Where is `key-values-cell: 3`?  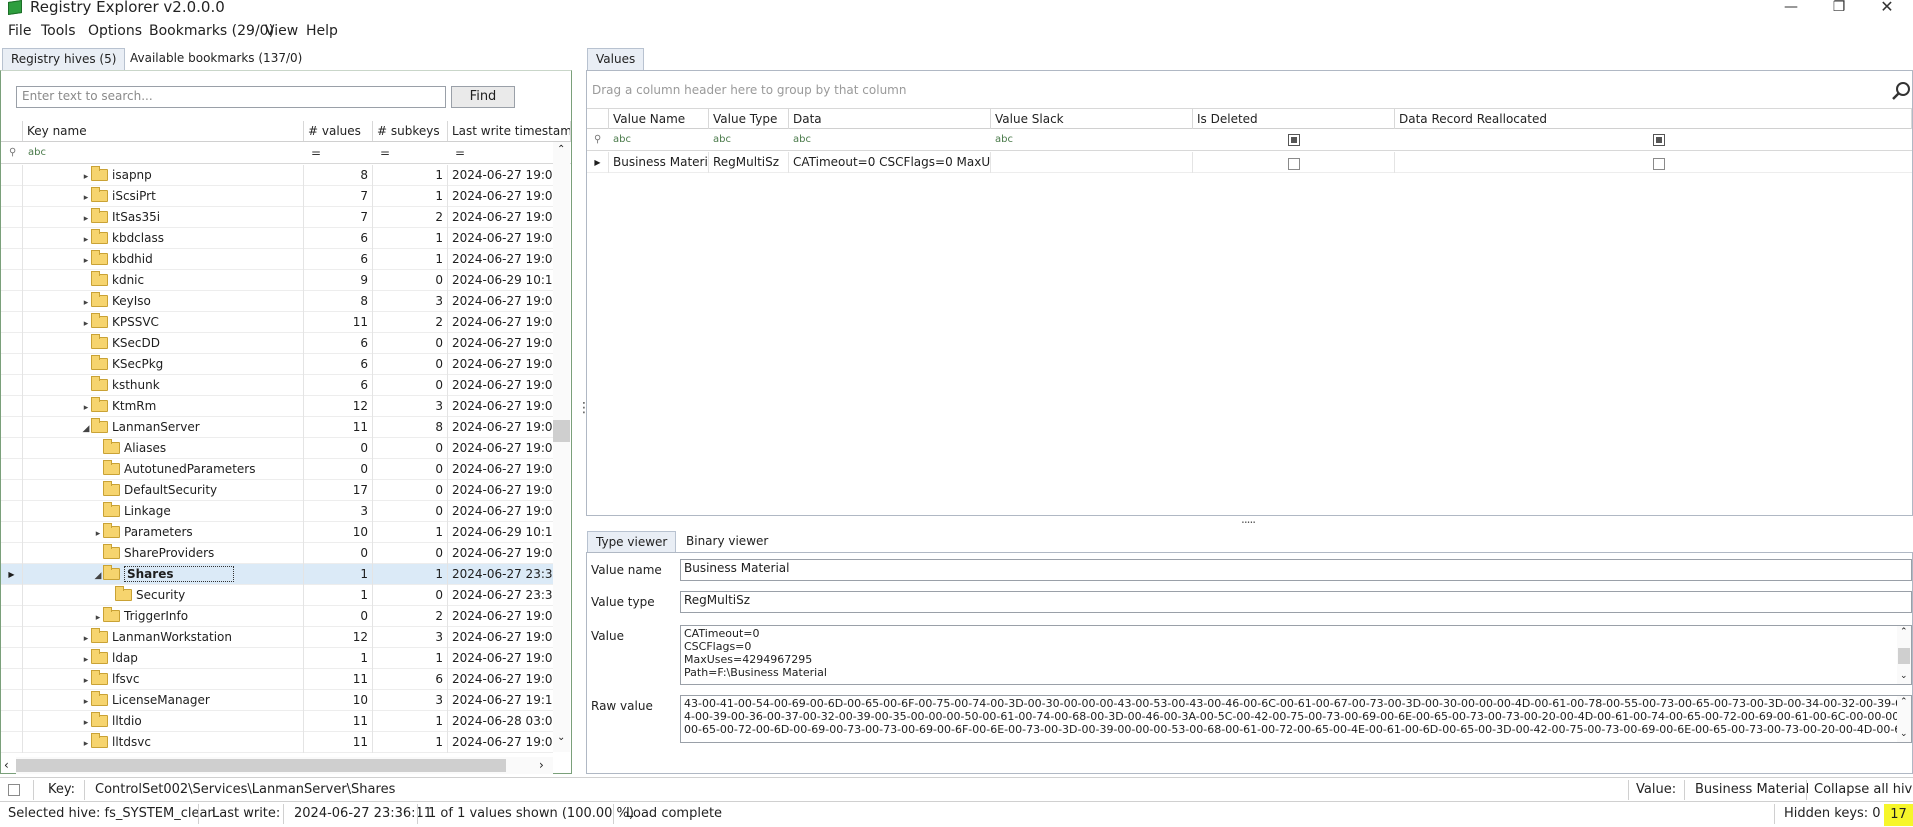 key-values-cell: 3 is located at coordinates (338, 511).